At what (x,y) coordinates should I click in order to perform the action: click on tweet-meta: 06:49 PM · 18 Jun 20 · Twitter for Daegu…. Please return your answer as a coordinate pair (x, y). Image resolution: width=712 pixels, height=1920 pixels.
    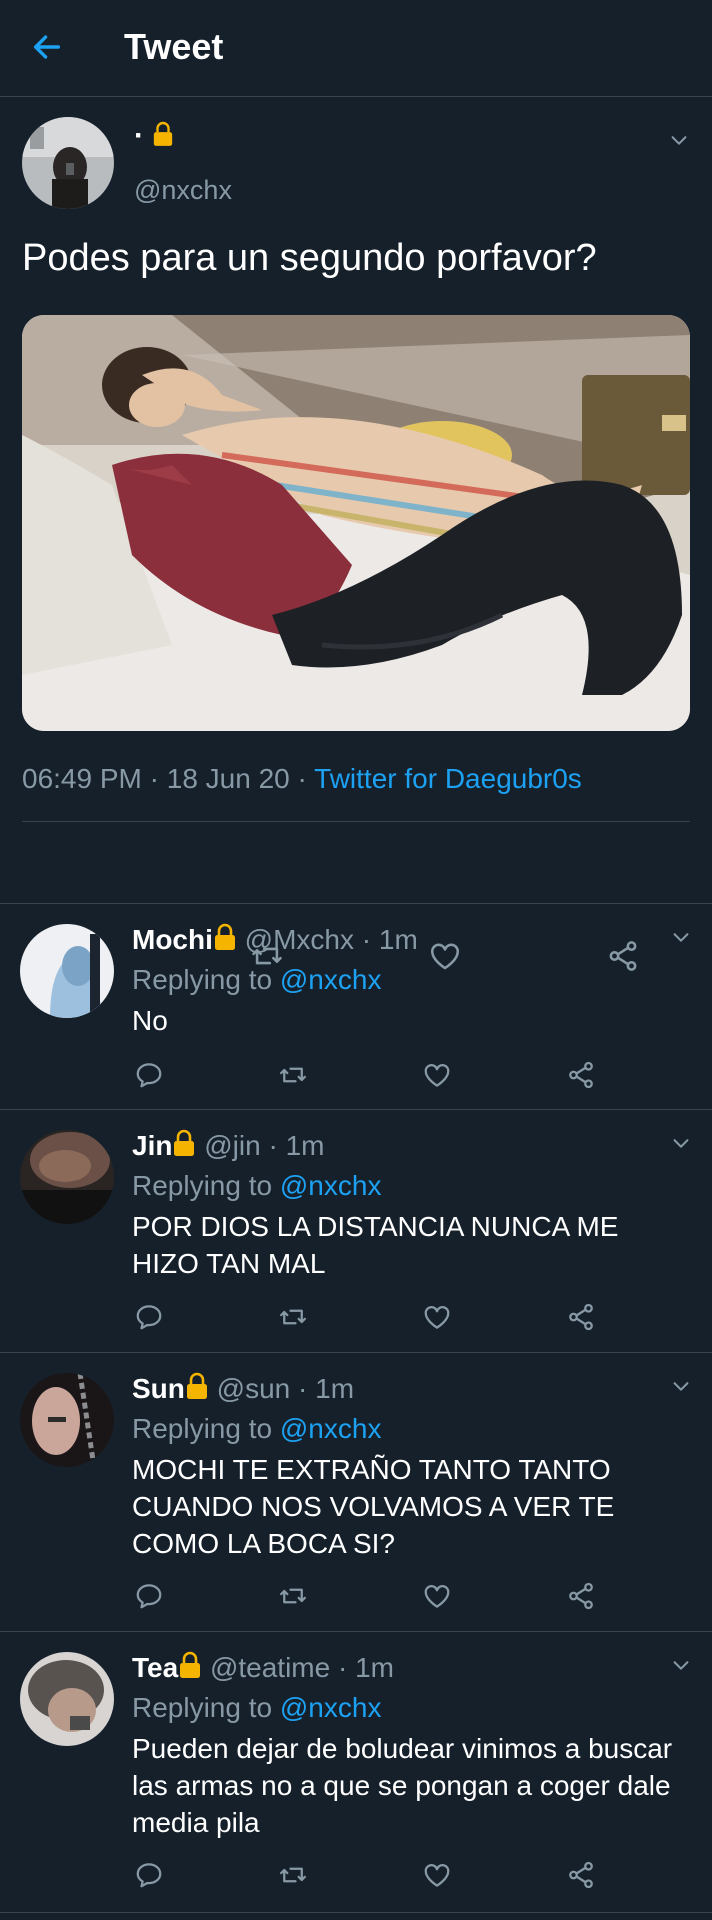
    Looking at the image, I should click on (302, 779).